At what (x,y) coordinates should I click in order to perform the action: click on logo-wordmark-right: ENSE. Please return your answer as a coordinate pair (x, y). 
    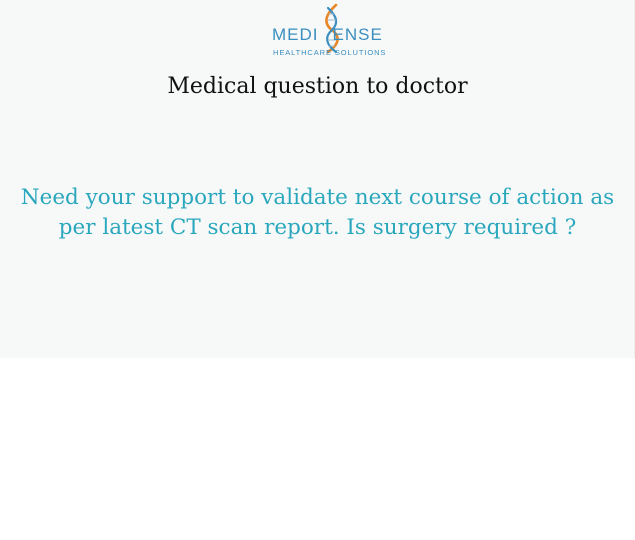
    Looking at the image, I should click on (357, 34).